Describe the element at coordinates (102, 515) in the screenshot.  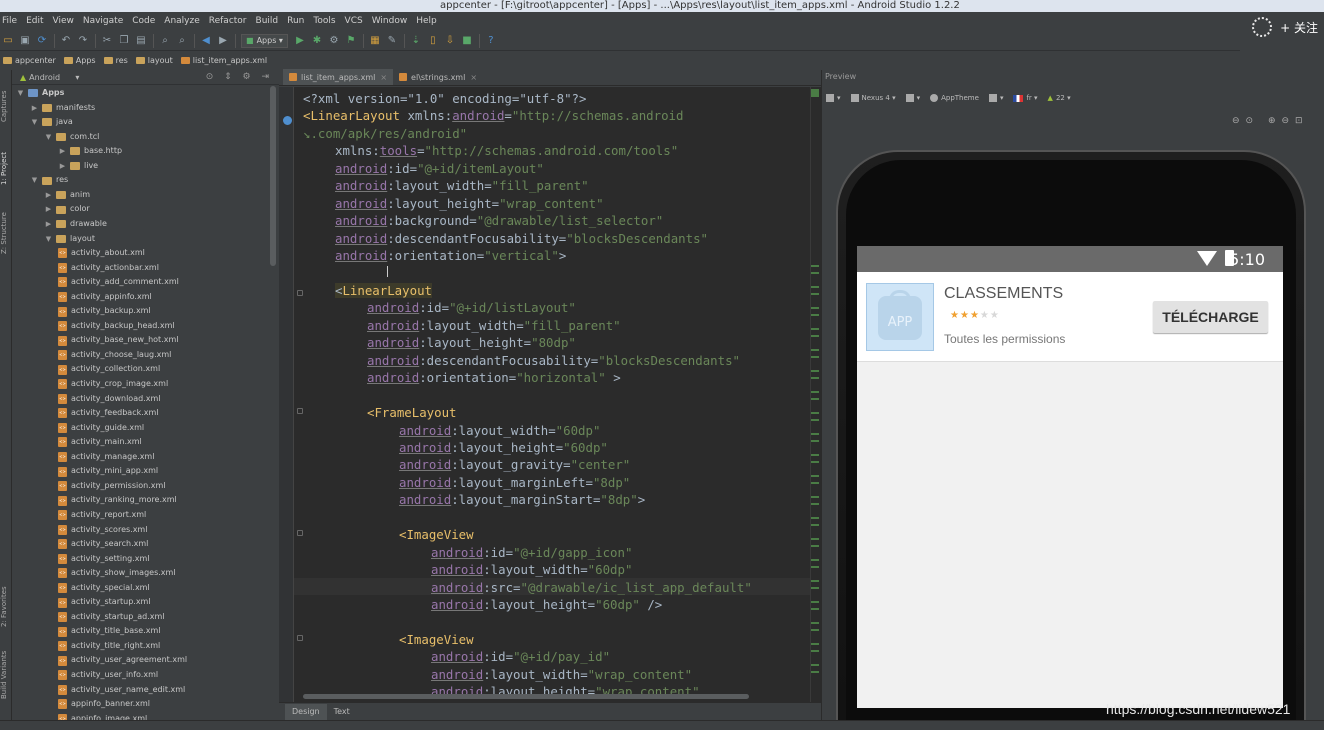
I see `tree-item: <> activity_report.xml` at that location.